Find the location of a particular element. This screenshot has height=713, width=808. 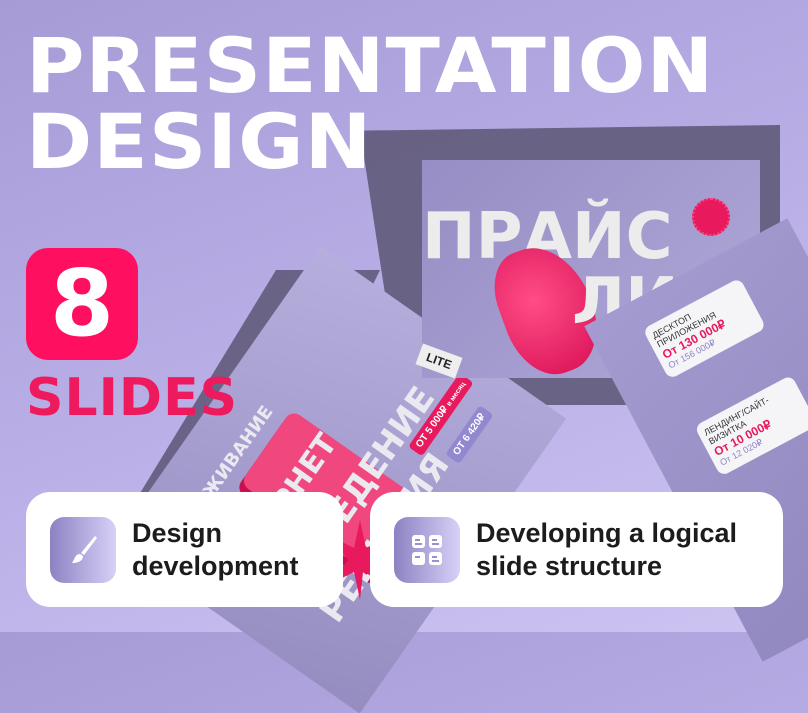

feature-card-structure: Developing a logical slide structure is located at coordinates (576, 549).